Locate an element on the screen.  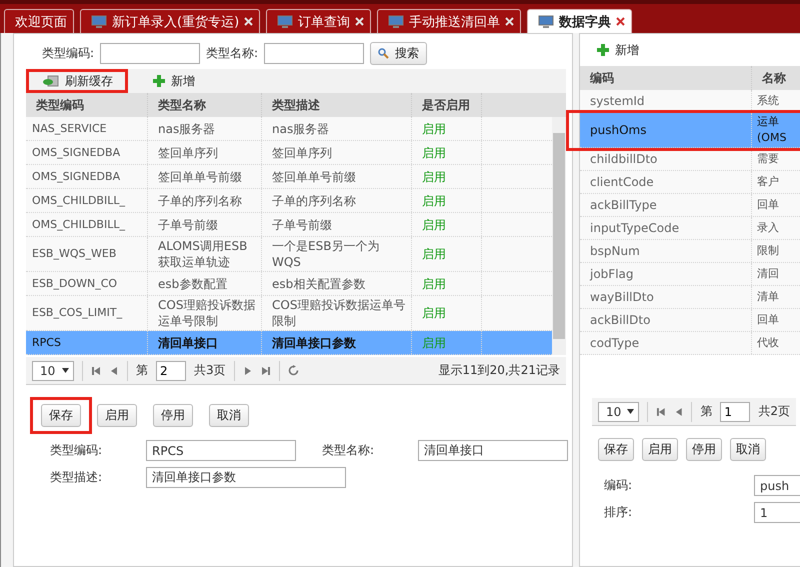
close-icon is located at coordinates (621, 21).